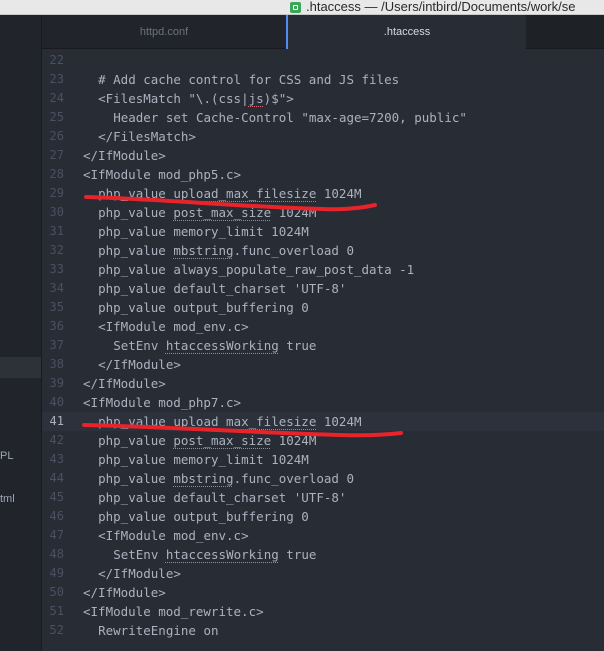  What do you see at coordinates (164, 31) in the screenshot?
I see `tab-httpd-conf: httpd.conf` at bounding box center [164, 31].